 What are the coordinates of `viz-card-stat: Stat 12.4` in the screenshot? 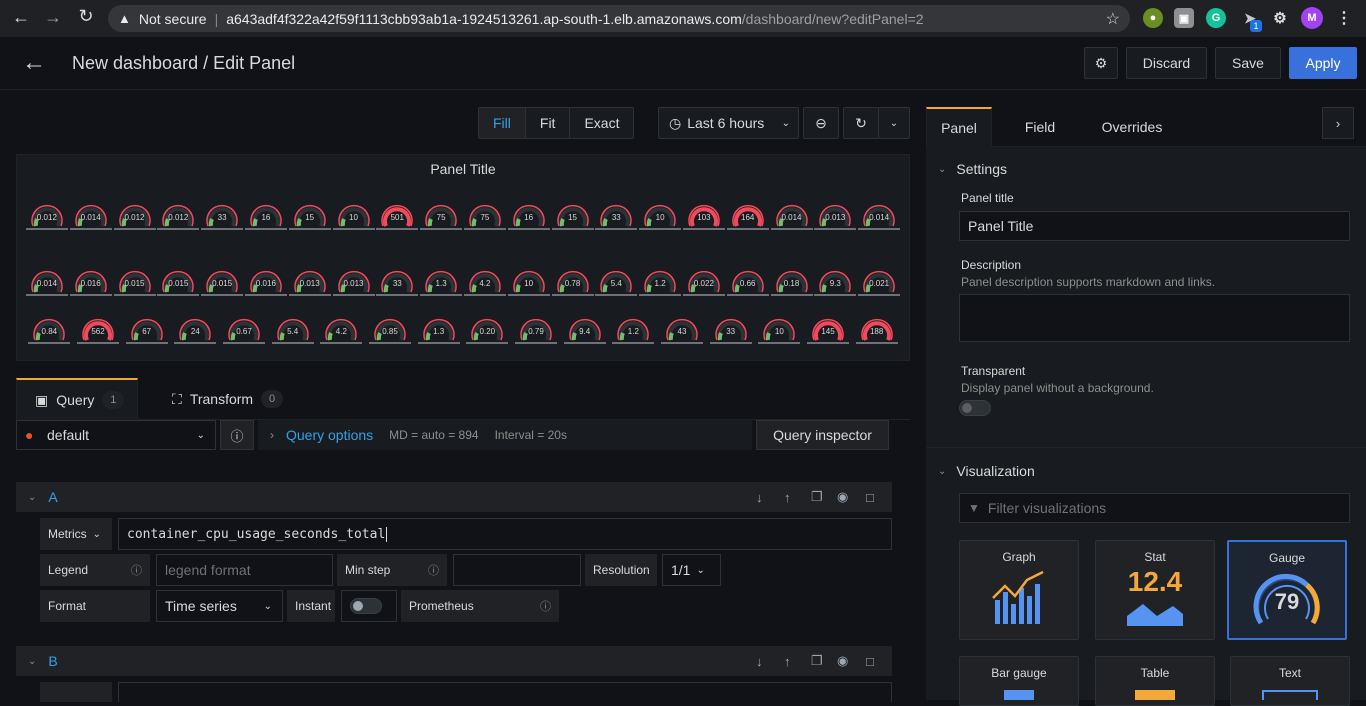 It's located at (1155, 590).